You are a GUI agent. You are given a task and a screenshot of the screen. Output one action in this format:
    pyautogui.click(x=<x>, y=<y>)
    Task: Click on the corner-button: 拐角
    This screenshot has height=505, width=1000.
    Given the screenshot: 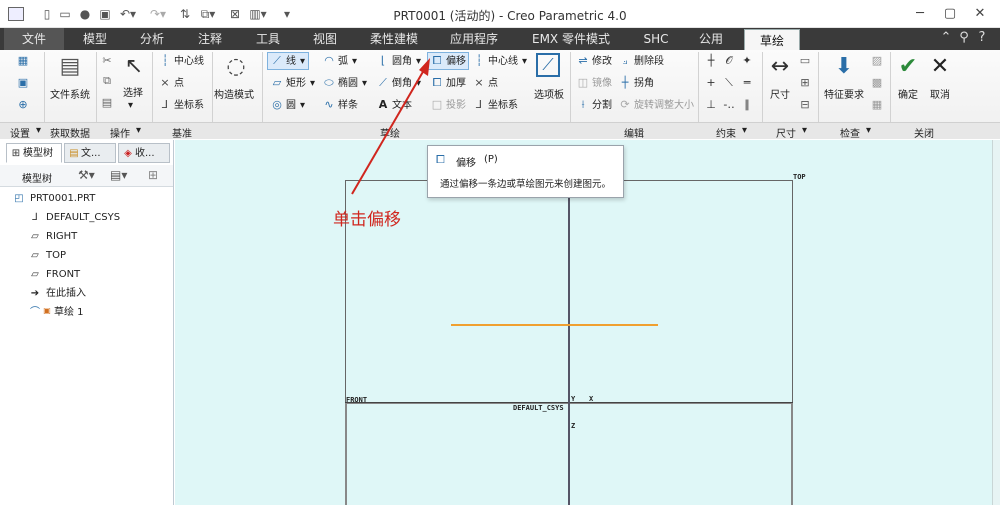 What is the action you would take?
    pyautogui.click(x=644, y=84)
    